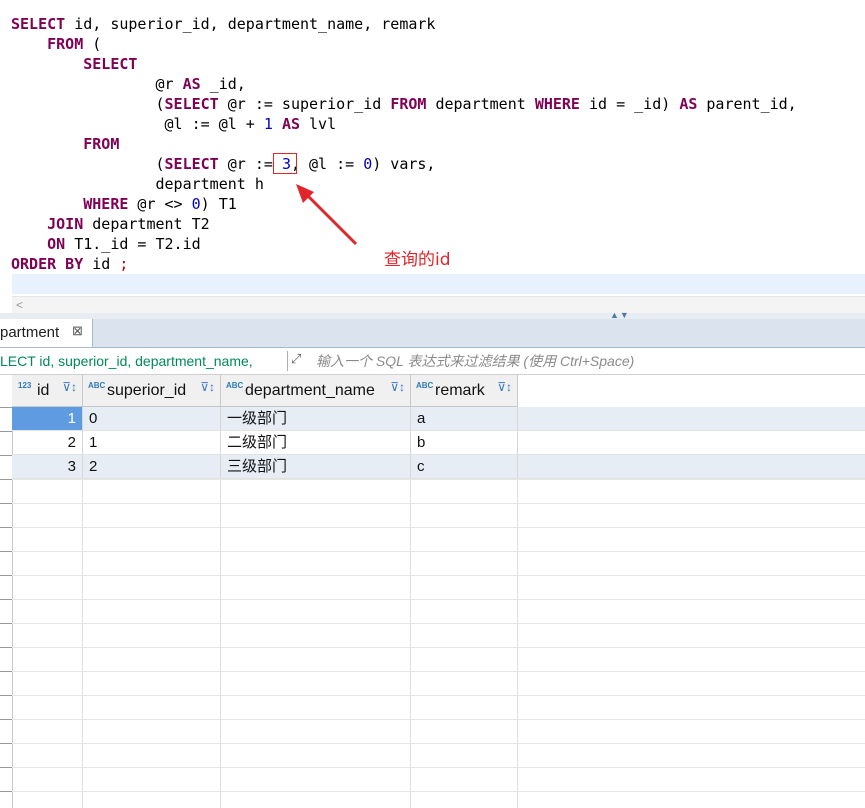 This screenshot has width=865, height=808. Describe the element at coordinates (124, 264) in the screenshot. I see `sql-text: ;` at that location.